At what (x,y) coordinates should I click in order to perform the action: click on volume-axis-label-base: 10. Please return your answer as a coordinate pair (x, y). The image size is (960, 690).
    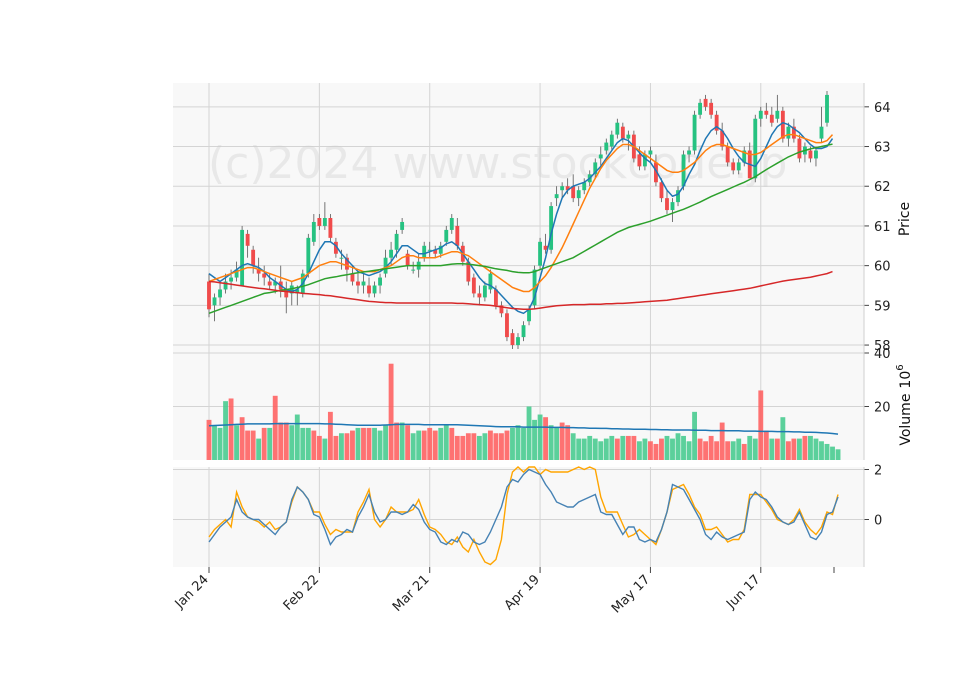
    Looking at the image, I should click on (906, 380).